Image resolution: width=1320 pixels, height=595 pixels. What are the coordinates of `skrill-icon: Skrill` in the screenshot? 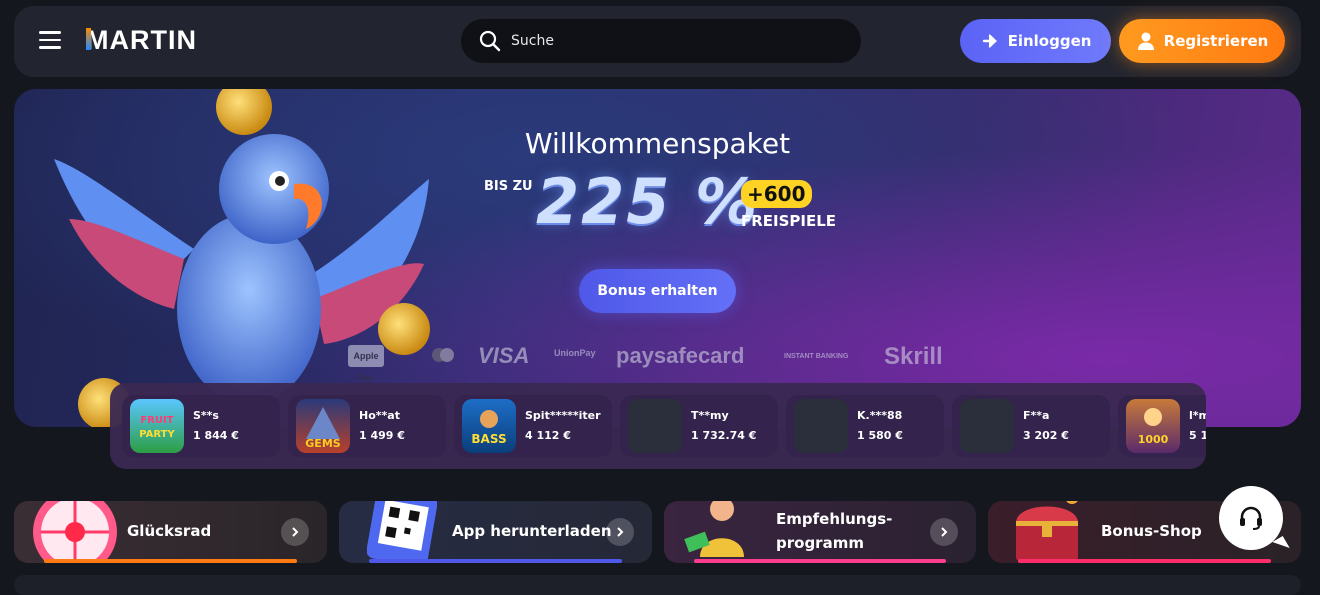 It's located at (913, 356).